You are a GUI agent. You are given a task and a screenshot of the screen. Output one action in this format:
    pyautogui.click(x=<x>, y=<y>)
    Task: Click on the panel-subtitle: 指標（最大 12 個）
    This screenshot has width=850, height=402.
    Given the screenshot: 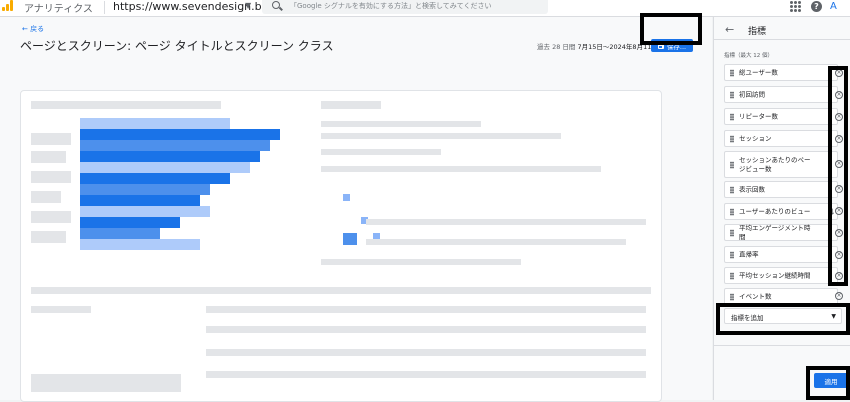 What is the action you would take?
    pyautogui.click(x=748, y=56)
    